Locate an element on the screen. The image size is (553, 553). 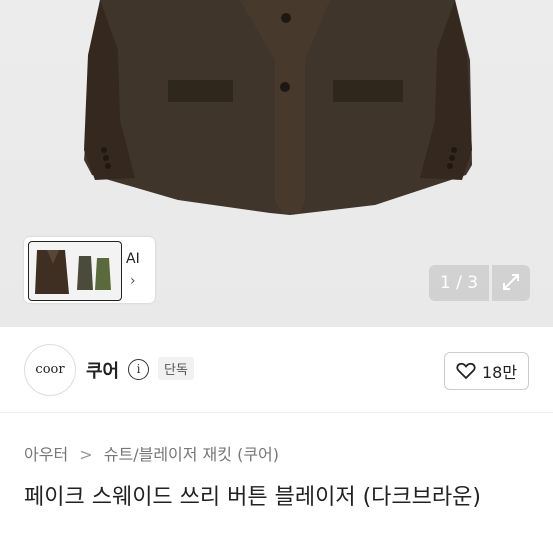
like-button: 18만 is located at coordinates (486, 371).